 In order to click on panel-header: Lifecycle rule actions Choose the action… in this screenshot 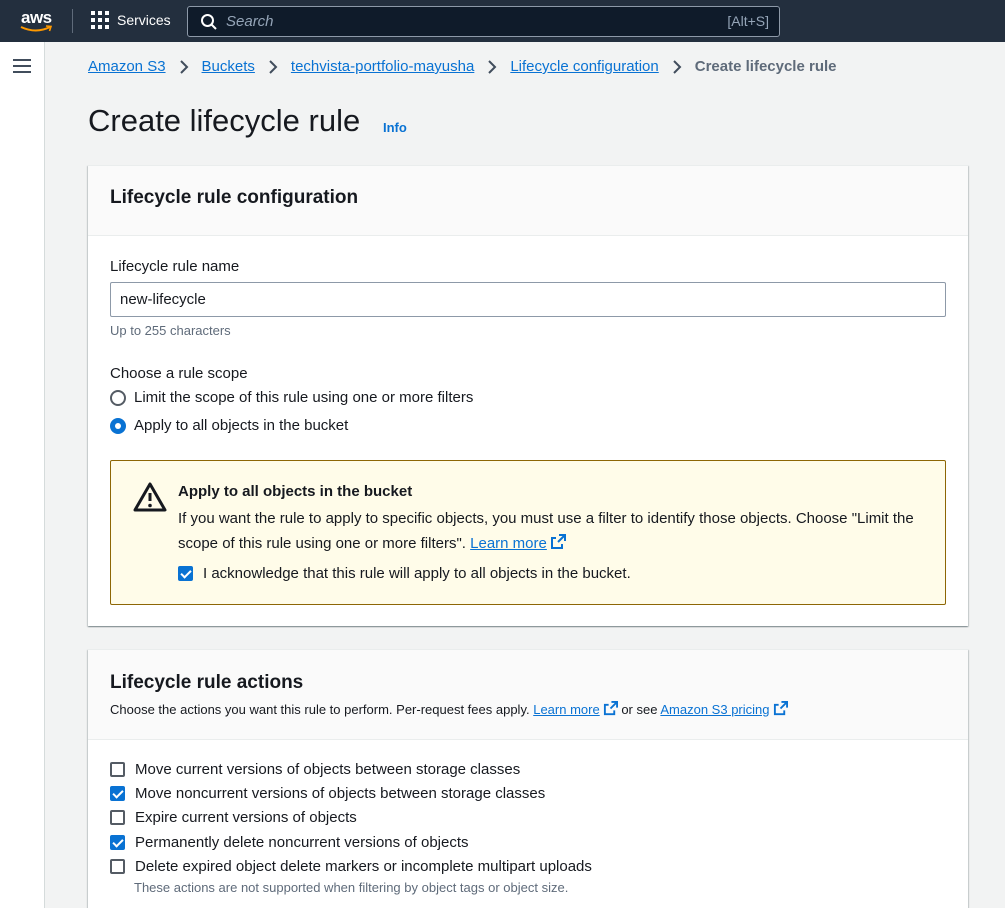, I will do `click(528, 695)`.